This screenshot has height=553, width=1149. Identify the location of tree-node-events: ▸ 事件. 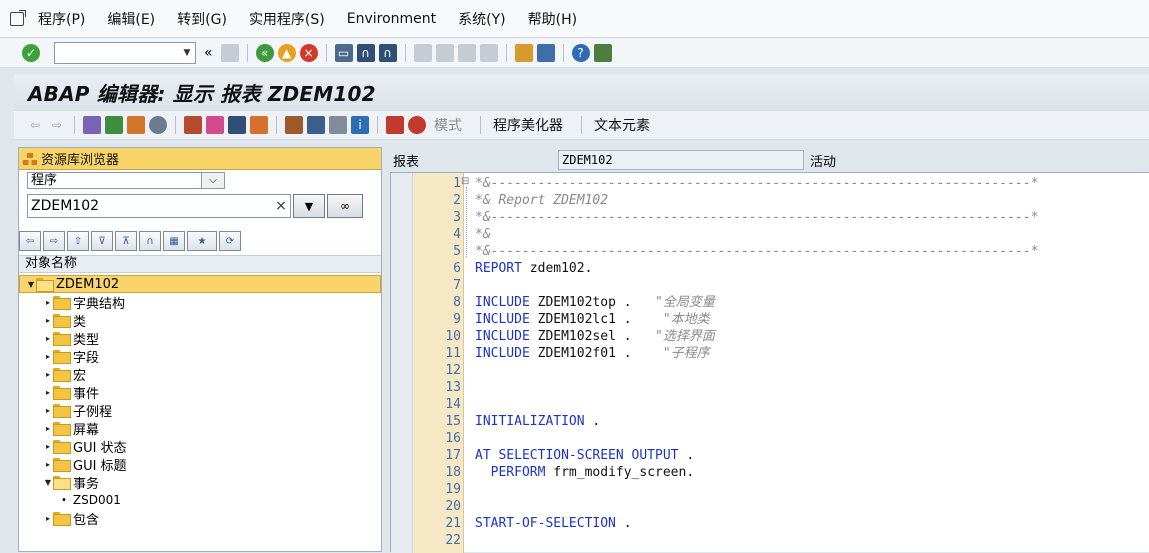
(200, 392).